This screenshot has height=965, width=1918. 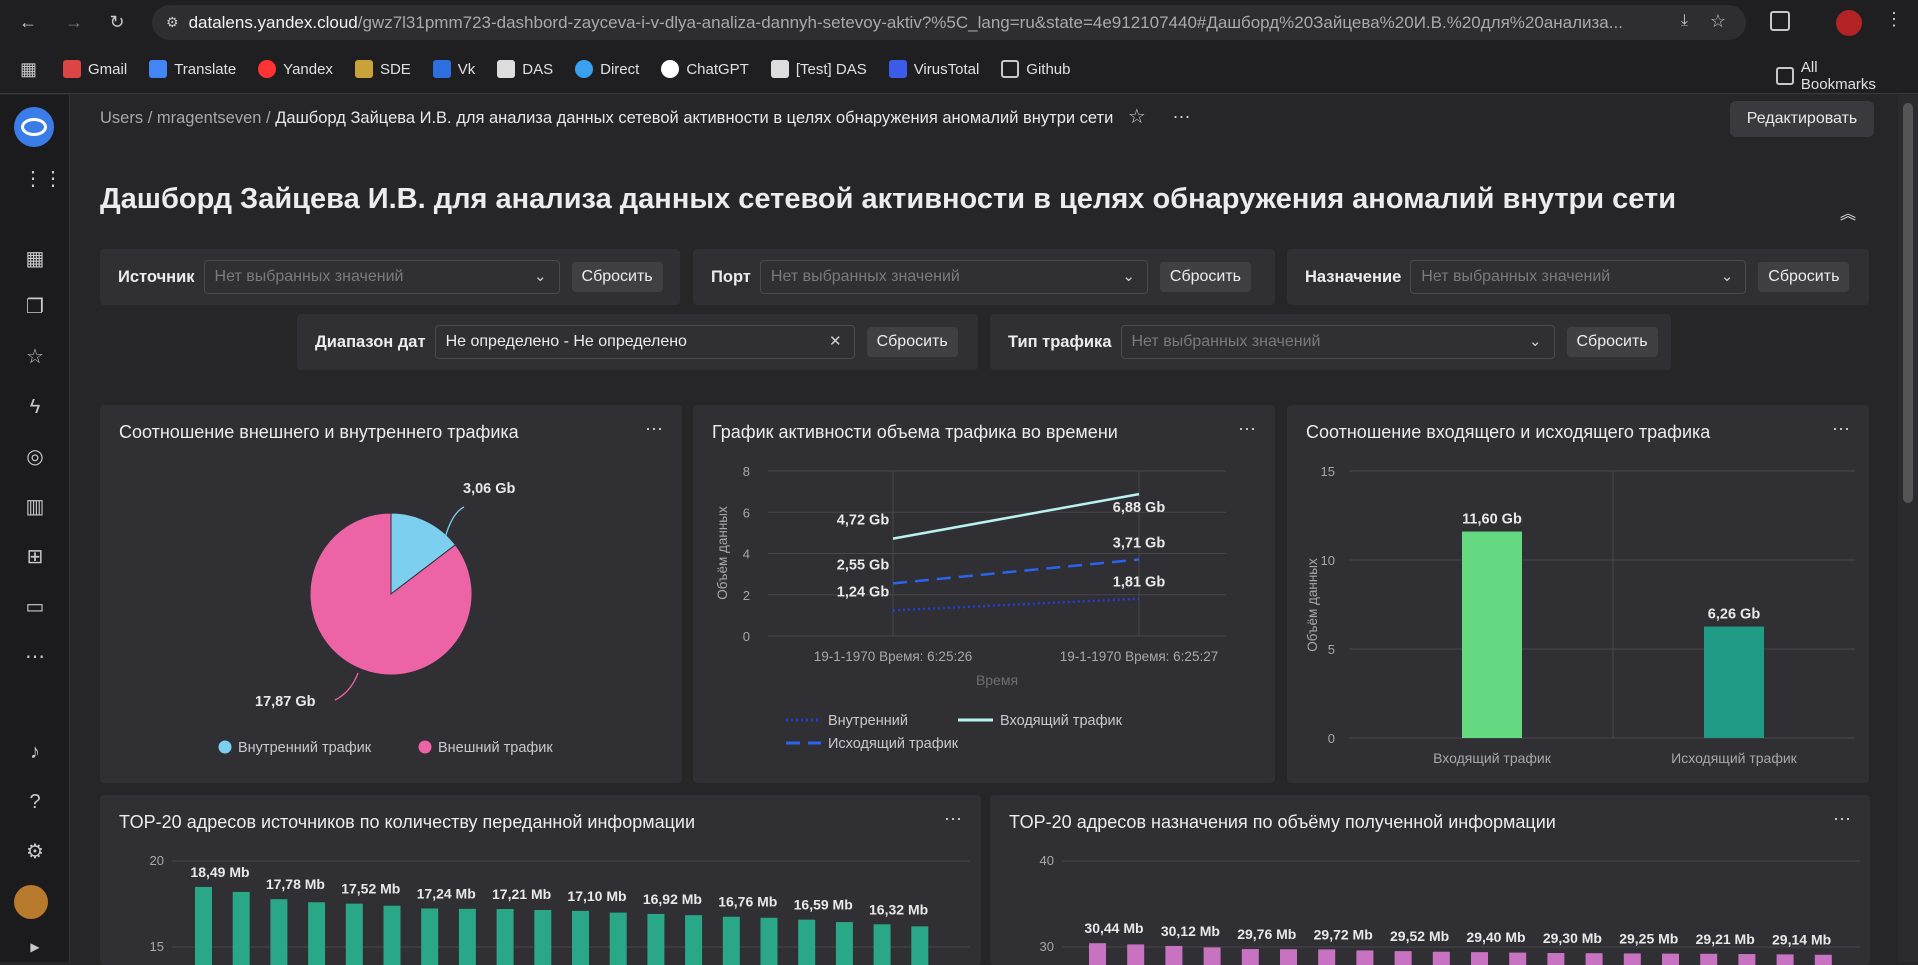 I want to click on data-label: 29,52 Mb, so click(x=1419, y=936).